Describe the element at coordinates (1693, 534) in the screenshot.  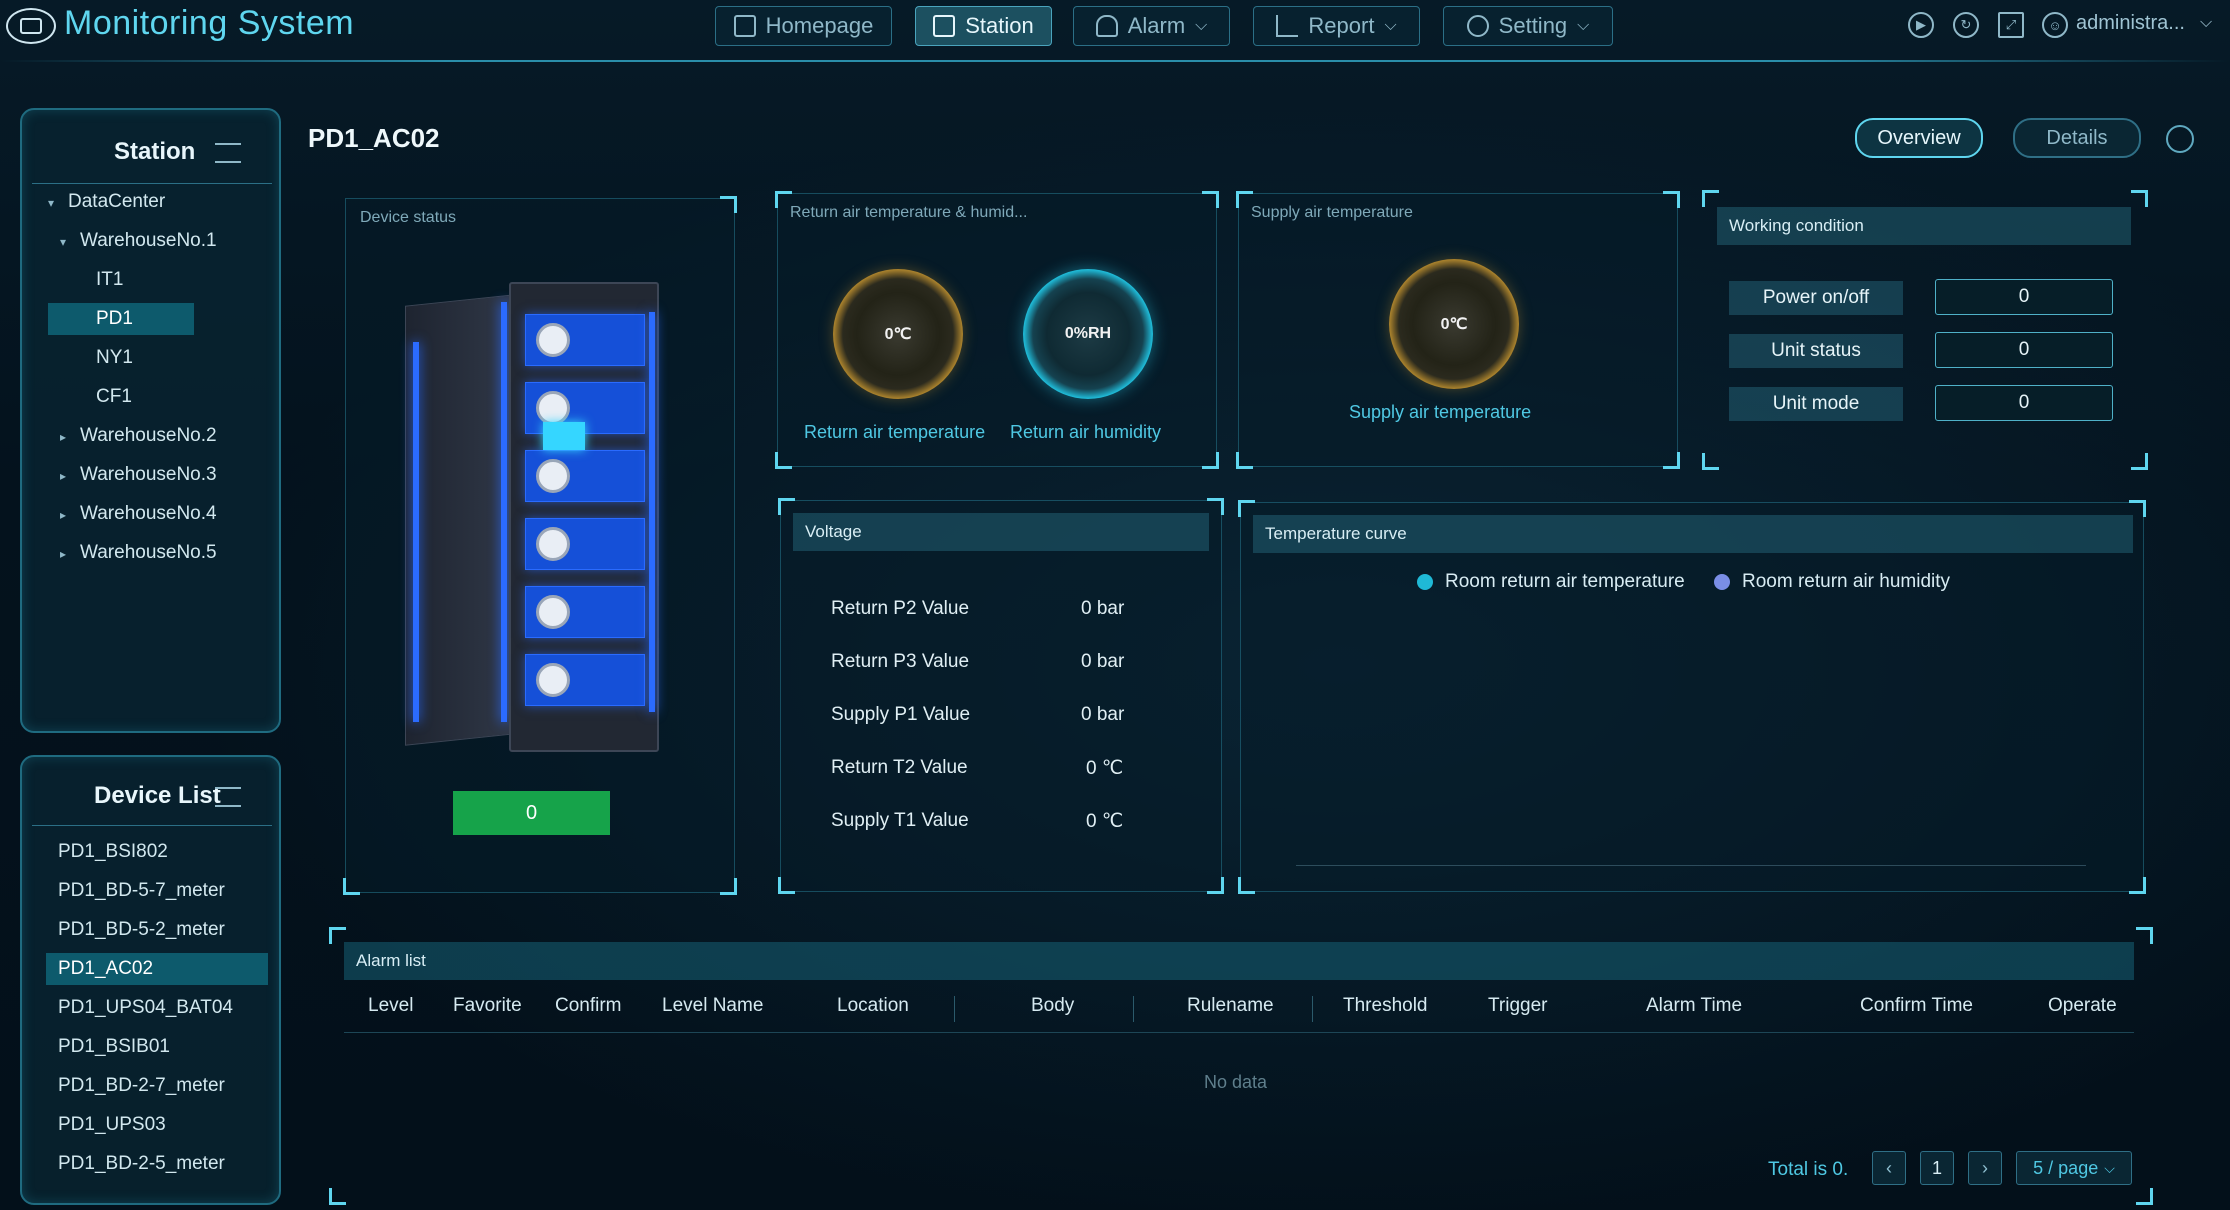
I see `temperature-curve-title: Temperature curve` at that location.